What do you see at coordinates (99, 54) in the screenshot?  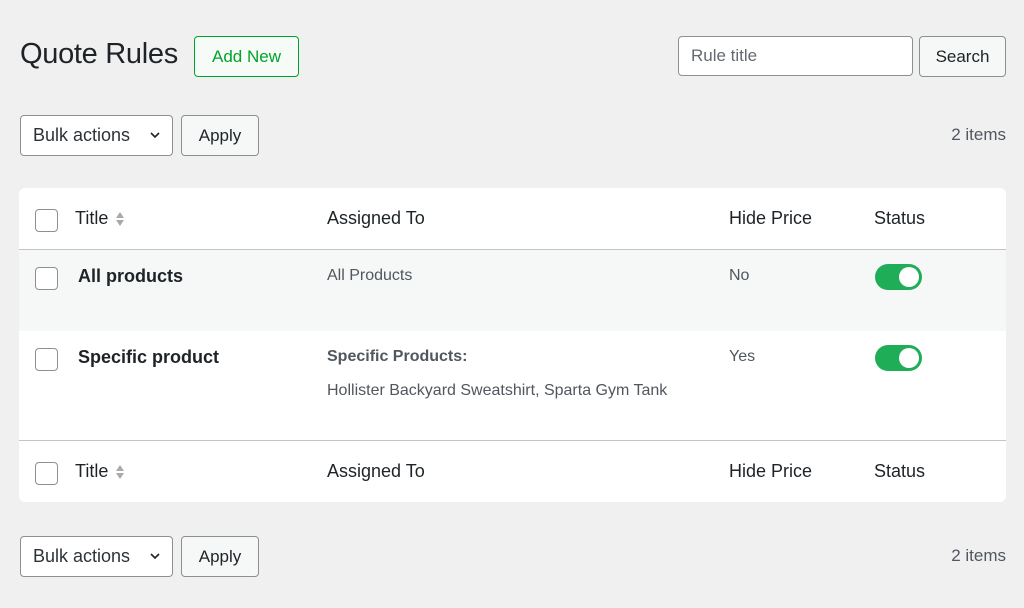 I see `page-title: Quote Rules` at bounding box center [99, 54].